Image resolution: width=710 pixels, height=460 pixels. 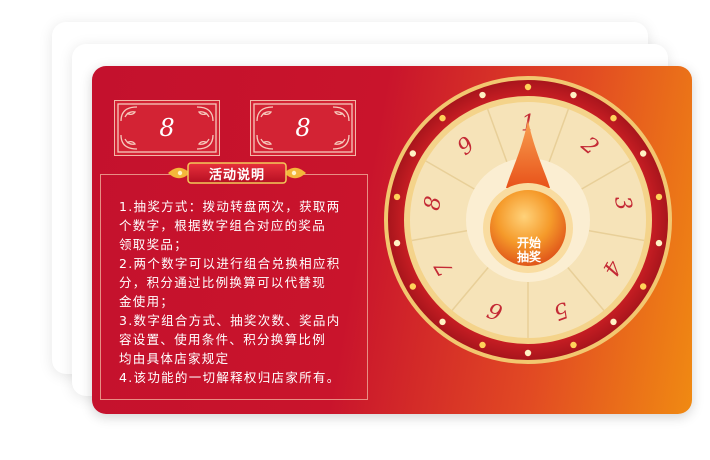 What do you see at coordinates (529, 250) in the screenshot?
I see `start-draw-button: 开始 抽奖` at bounding box center [529, 250].